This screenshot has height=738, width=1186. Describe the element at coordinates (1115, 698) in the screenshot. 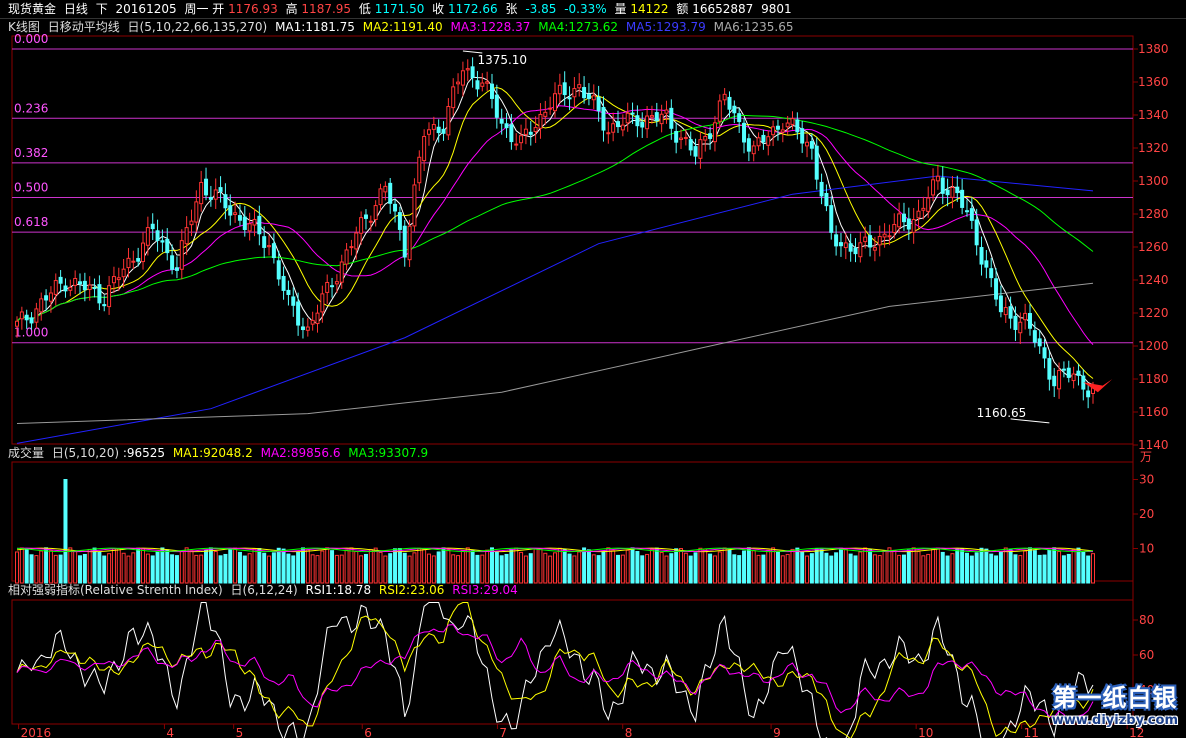

I see `watermark-title: 第一纸白银` at that location.